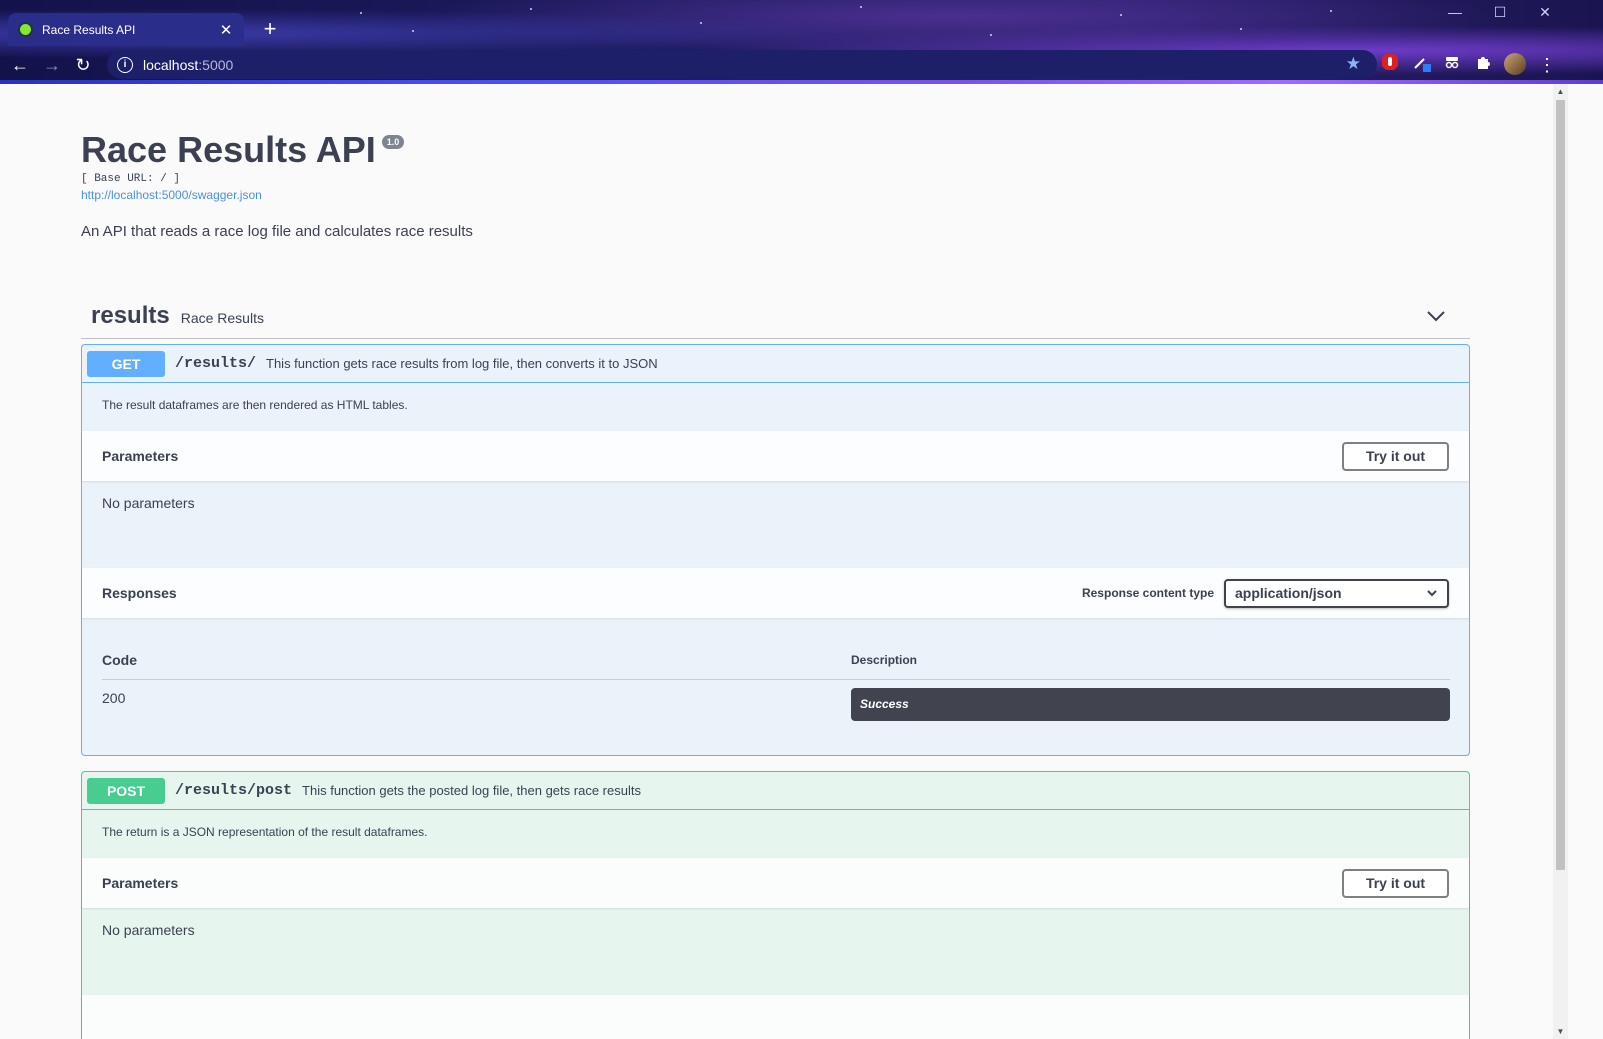  Describe the element at coordinates (1560, 485) in the screenshot. I see `scrollbar-thumb` at that location.